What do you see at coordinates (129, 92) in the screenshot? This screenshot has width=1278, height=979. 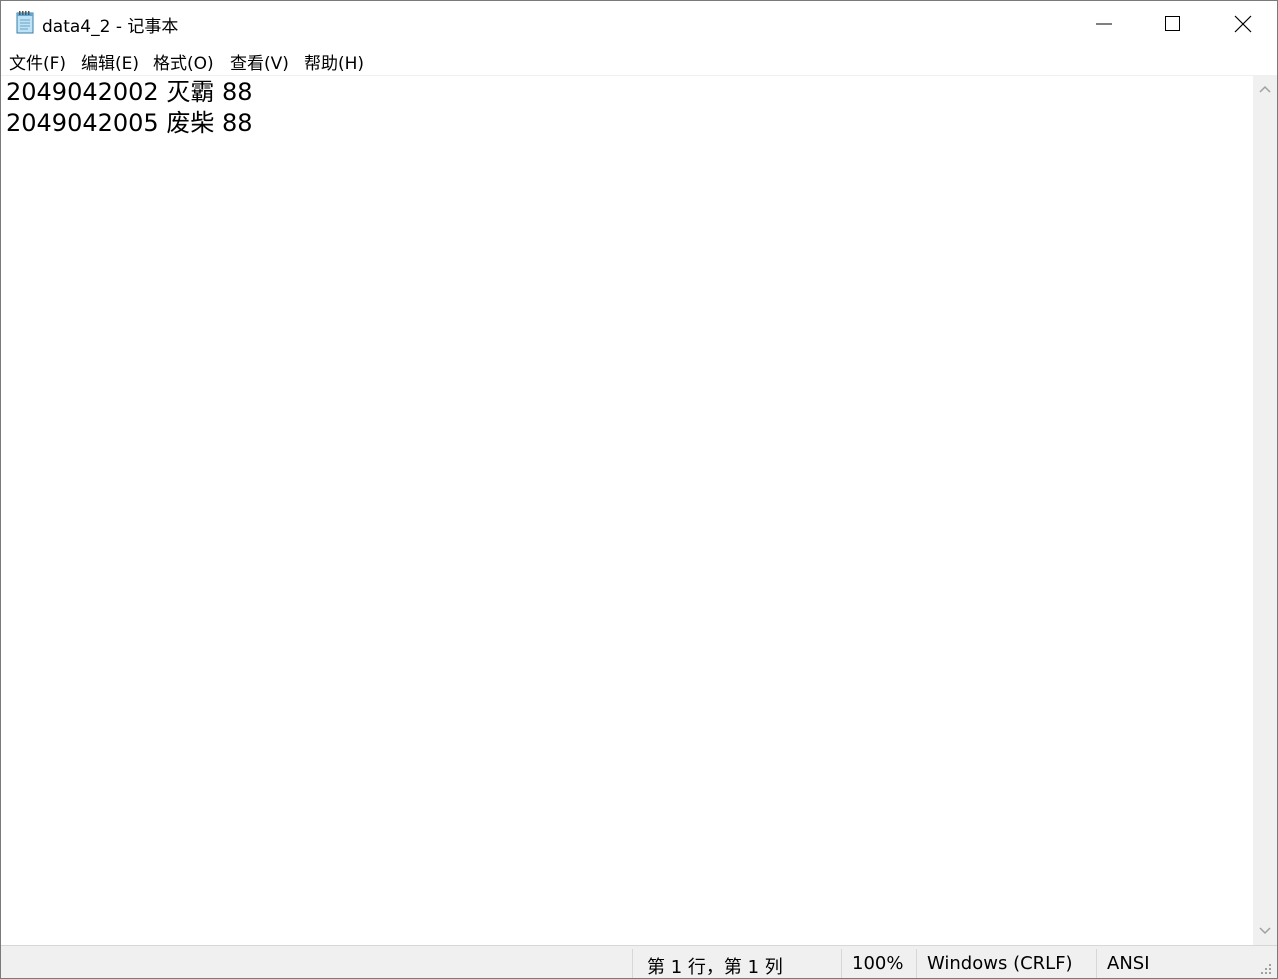 I see `text-line: 2049042002 灭霸 88` at bounding box center [129, 92].